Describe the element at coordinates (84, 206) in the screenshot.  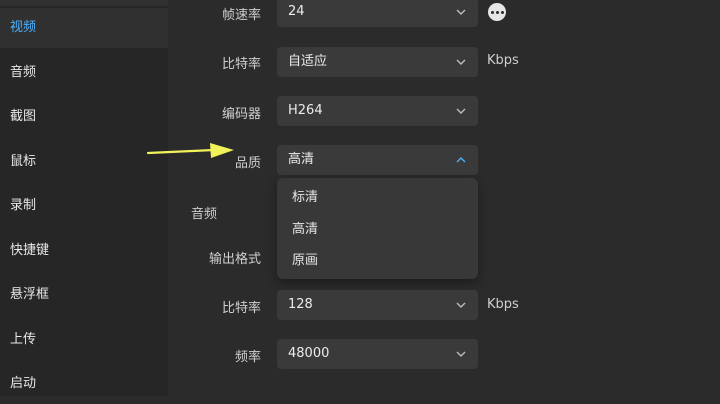
I see `sidebar-item-record: 录制` at that location.